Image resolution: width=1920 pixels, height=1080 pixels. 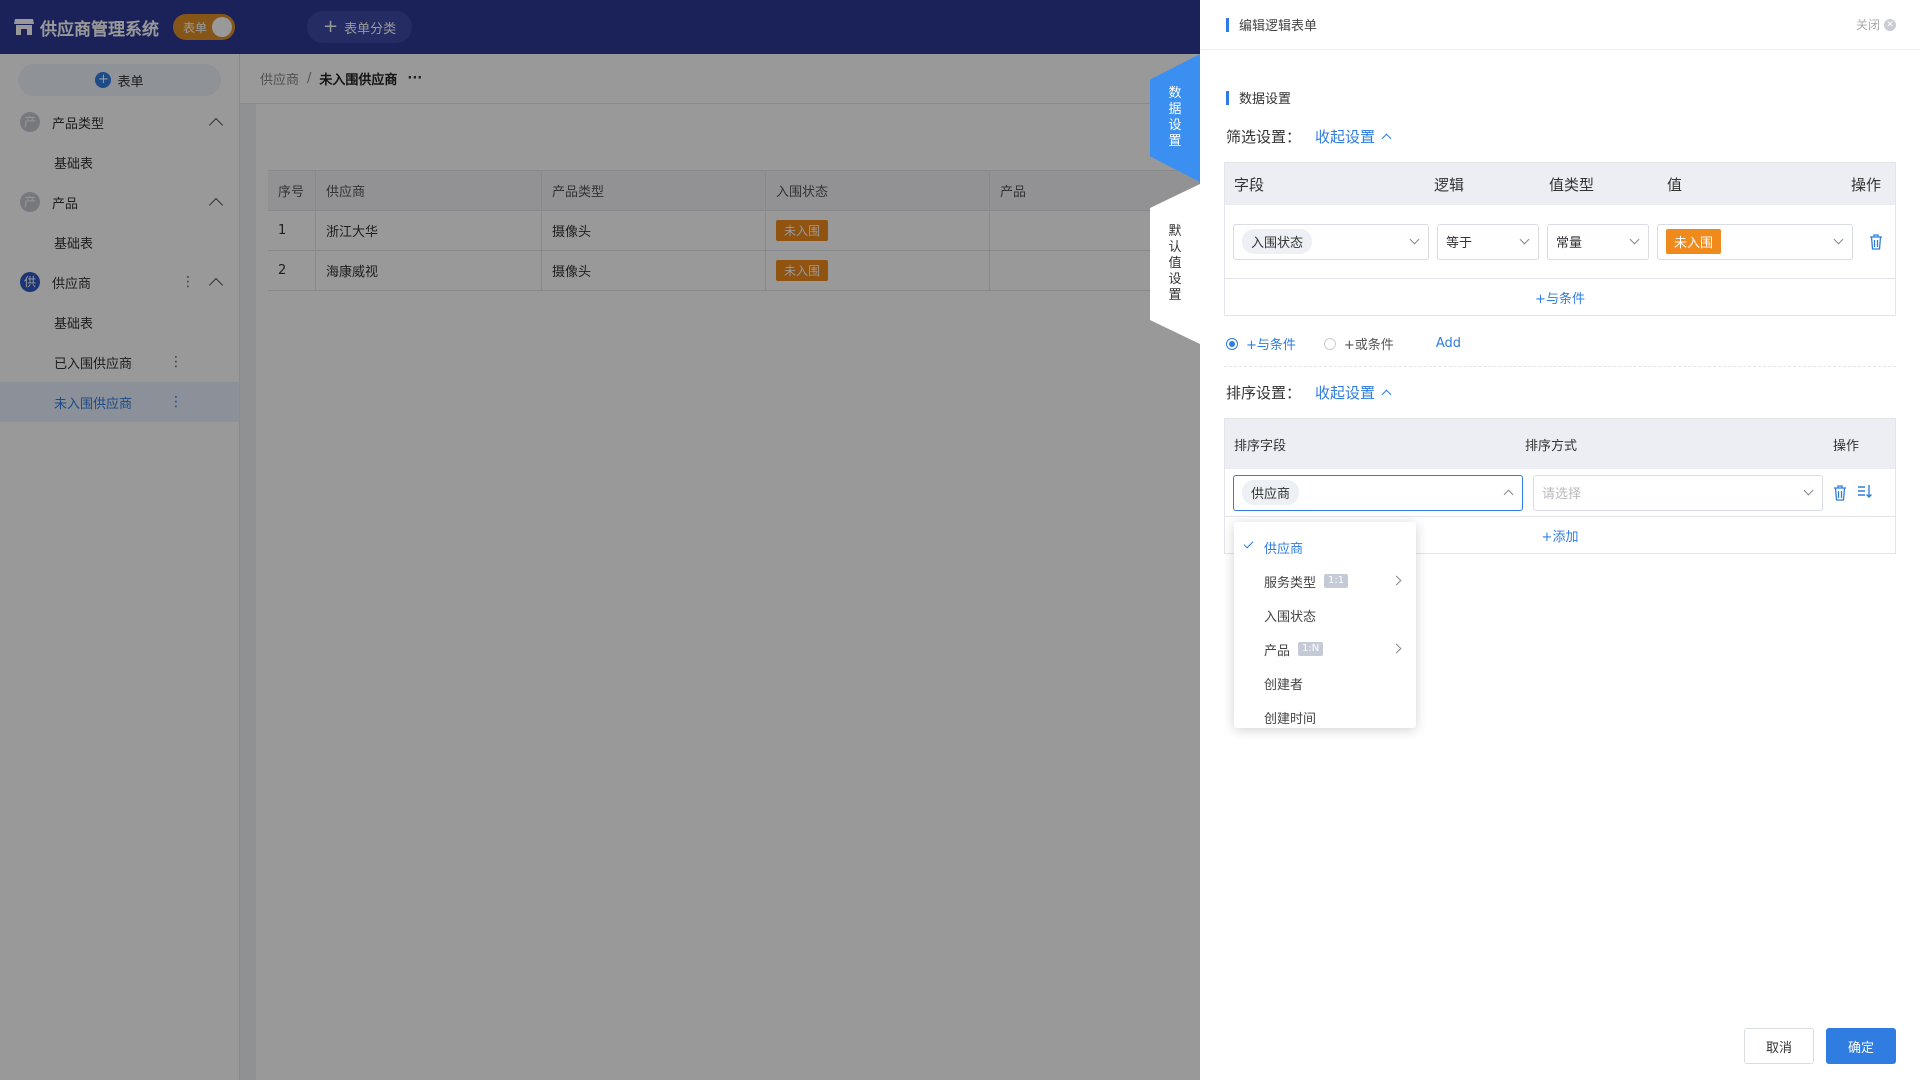 I want to click on relation-badge: 1:1, so click(x=1336, y=581).